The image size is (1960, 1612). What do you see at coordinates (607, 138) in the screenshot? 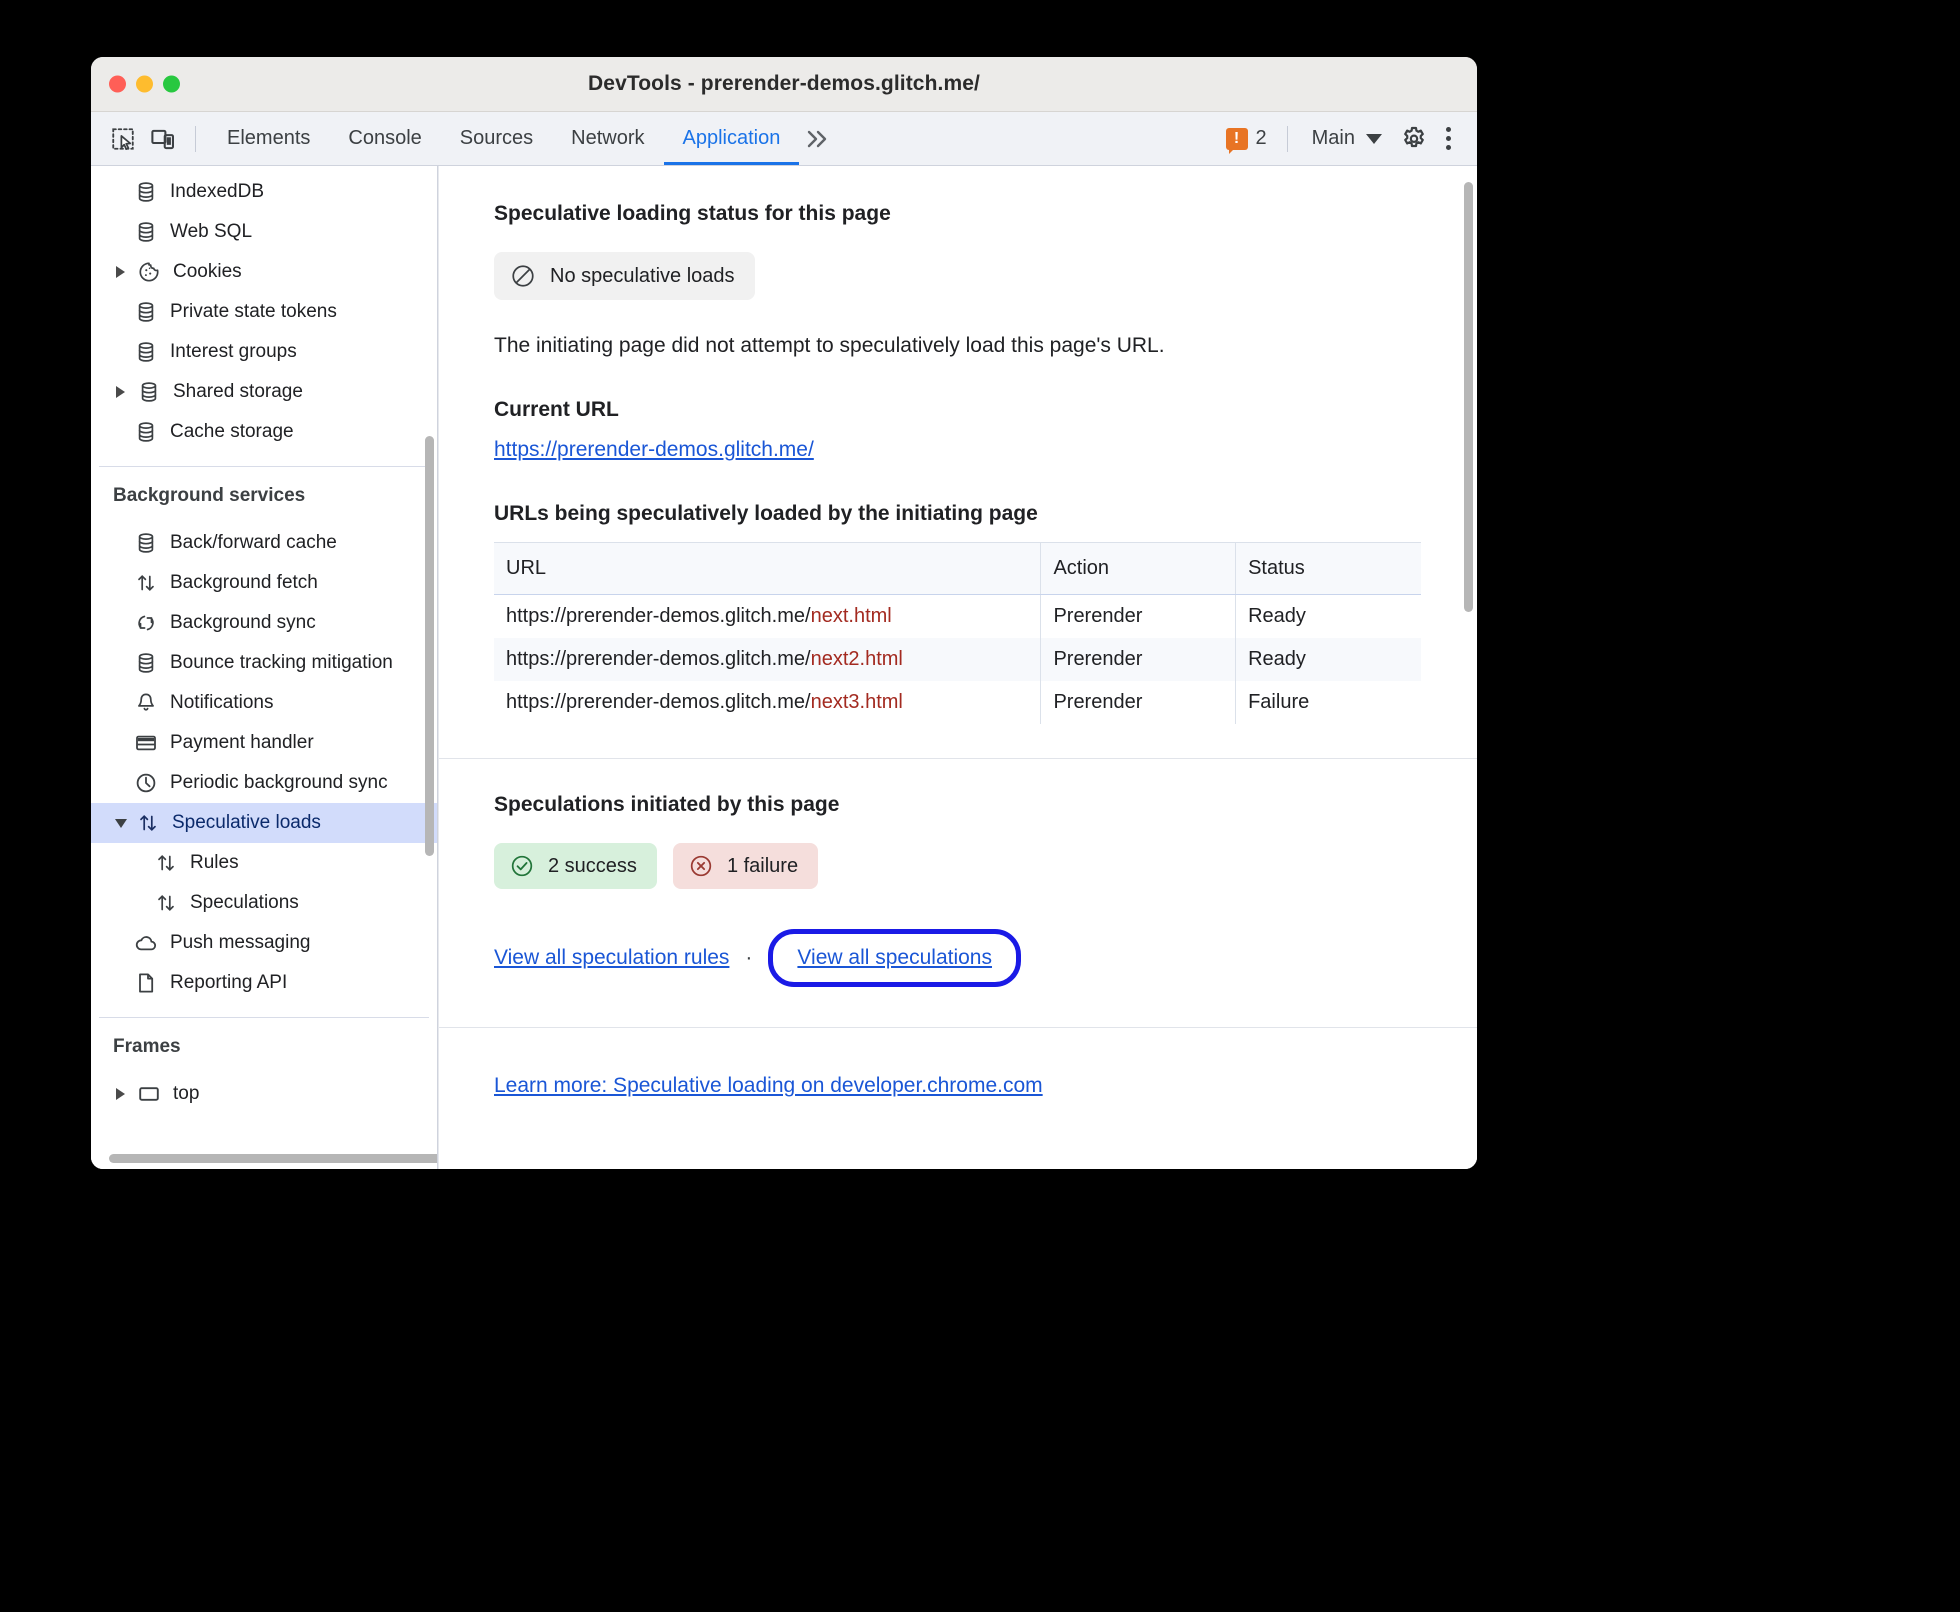
I see `tab-network: Network` at bounding box center [607, 138].